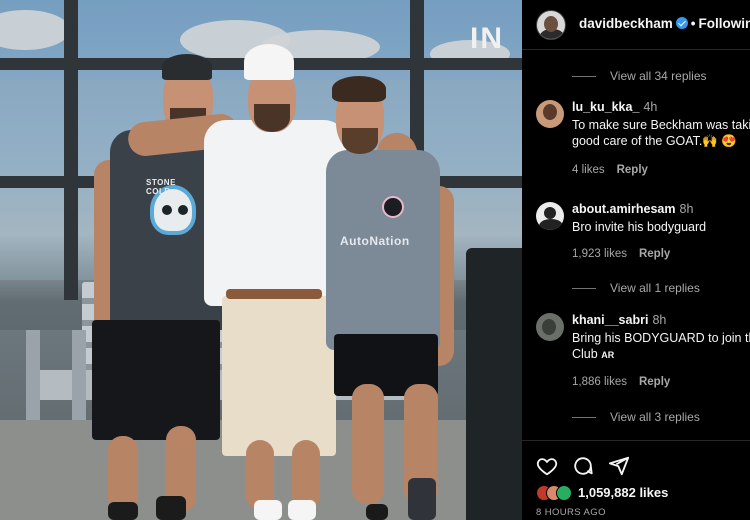 The height and width of the screenshot is (520, 750). I want to click on author-username-row: davidbeckham •Following, so click(664, 23).